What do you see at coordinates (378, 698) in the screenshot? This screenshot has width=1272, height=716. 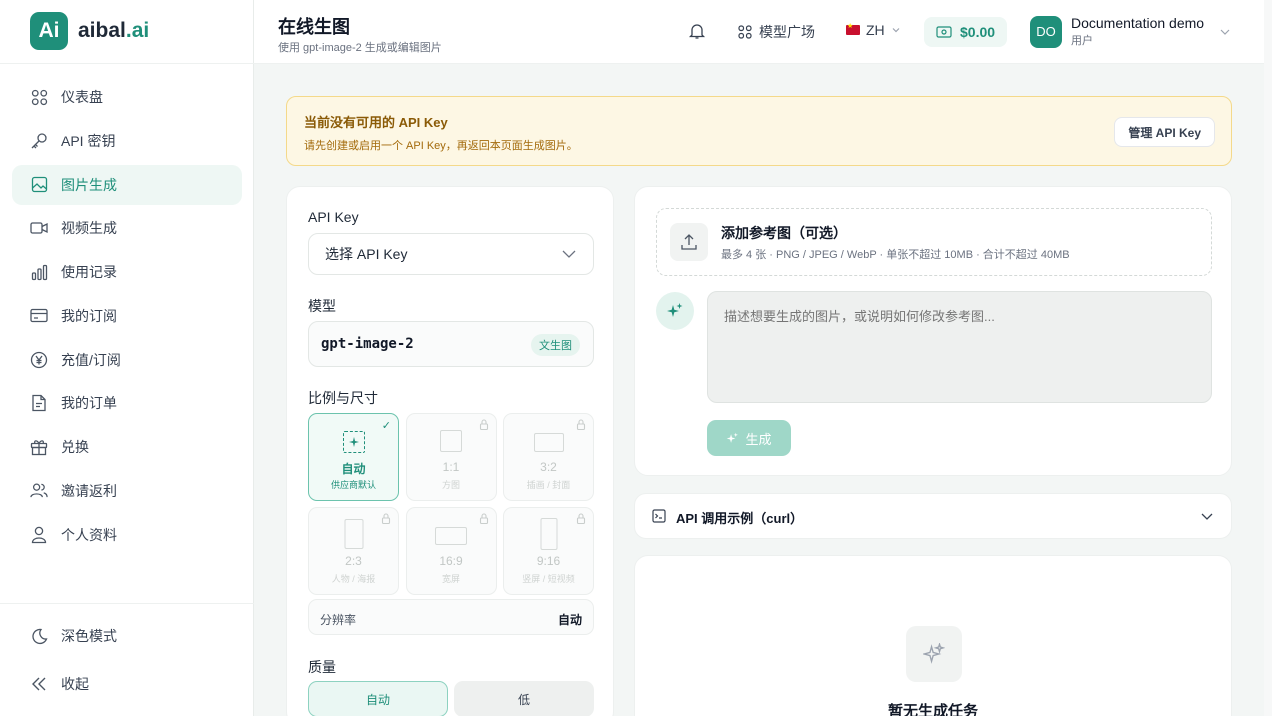 I see `quality-auto-button: 自动` at bounding box center [378, 698].